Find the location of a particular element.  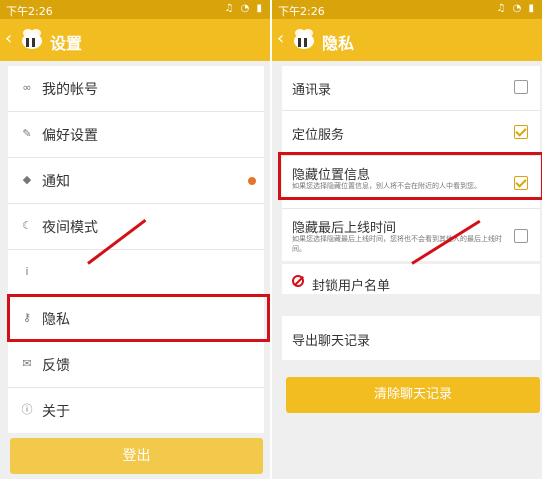

export-chat-card: 导出聊天记录 is located at coordinates (411, 338).